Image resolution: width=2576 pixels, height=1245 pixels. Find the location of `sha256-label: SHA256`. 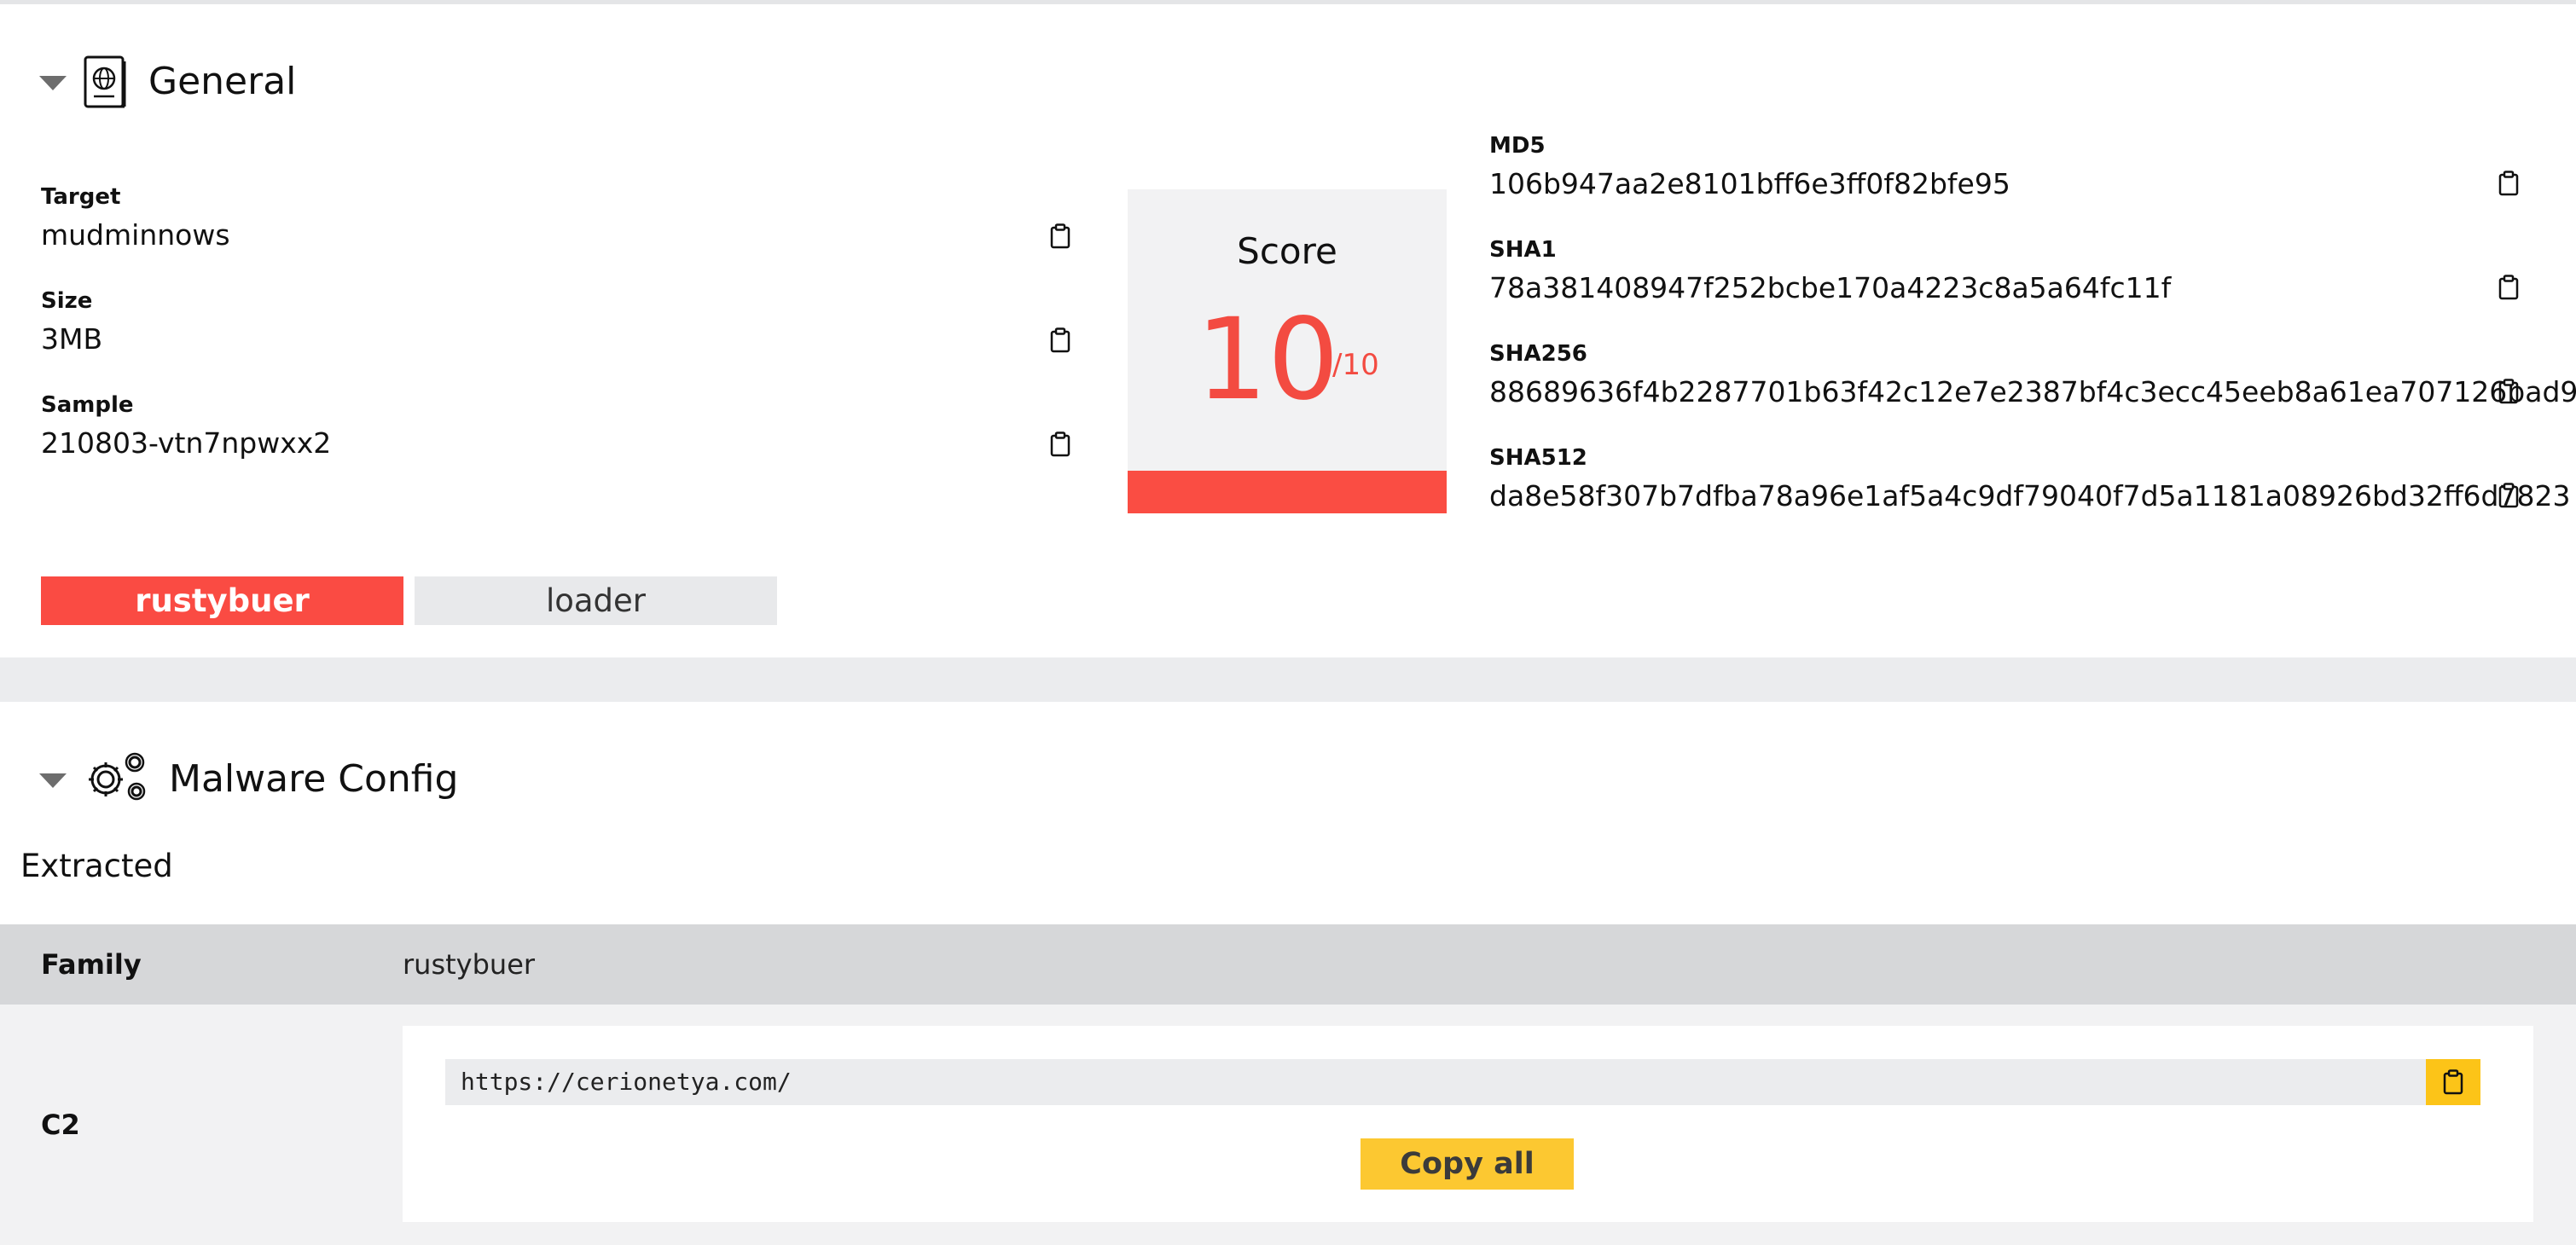

sha256-label: SHA256 is located at coordinates (1538, 354).